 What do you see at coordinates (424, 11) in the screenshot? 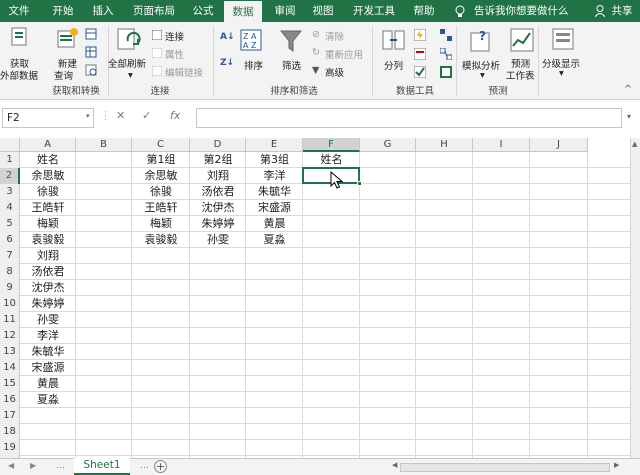
I see `tab-help: 帮助` at bounding box center [424, 11].